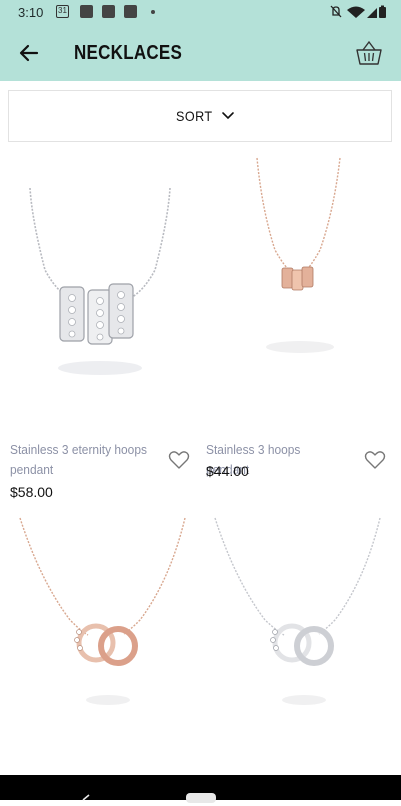 The height and width of the screenshot is (806, 401). I want to click on sort-button: SORT, so click(200, 116).